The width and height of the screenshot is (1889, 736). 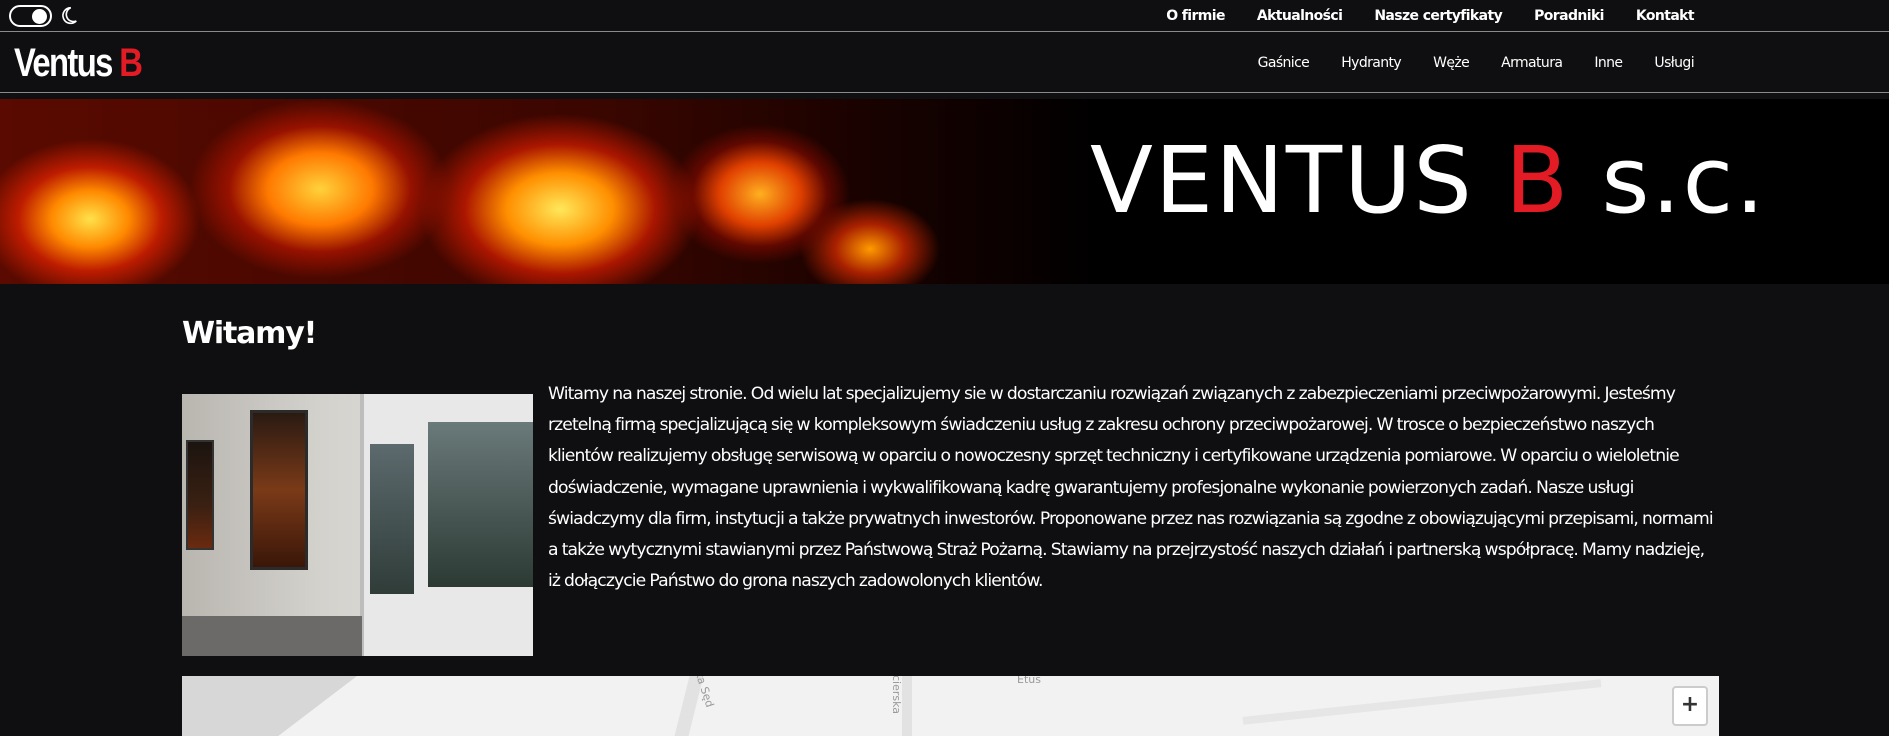 What do you see at coordinates (1300, 16) in the screenshot?
I see `top-nav-link-aktualnosci: Aktualności` at bounding box center [1300, 16].